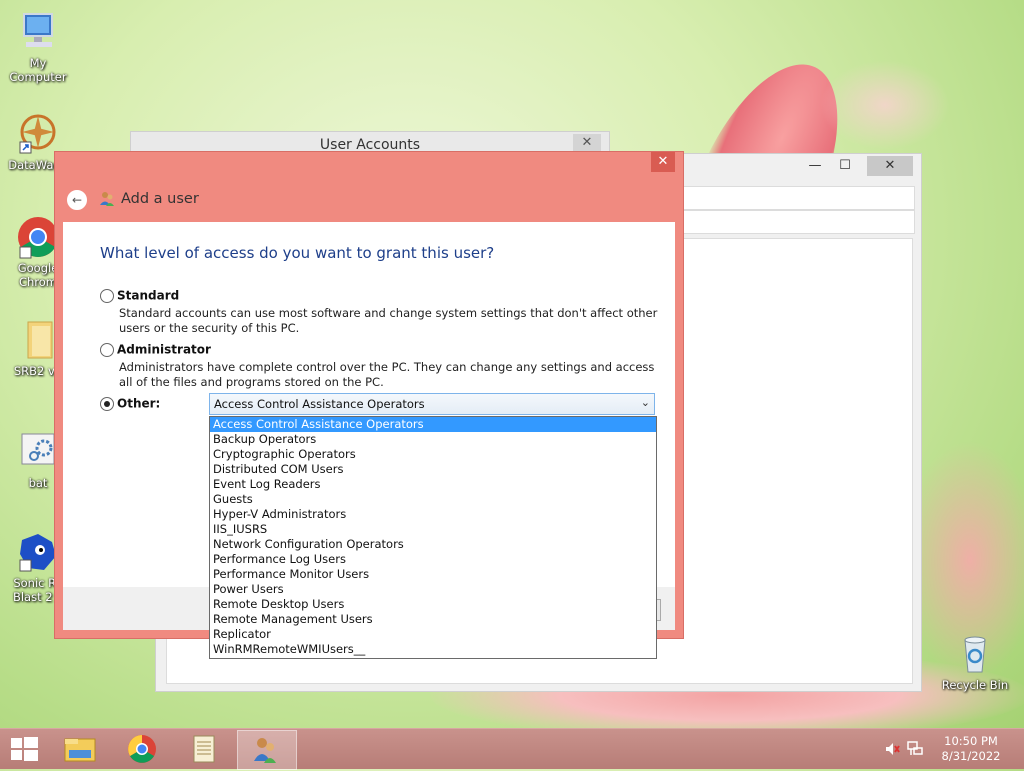 Image resolution: width=1024 pixels, height=771 pixels. I want to click on minimize-button: —, so click(815, 166).